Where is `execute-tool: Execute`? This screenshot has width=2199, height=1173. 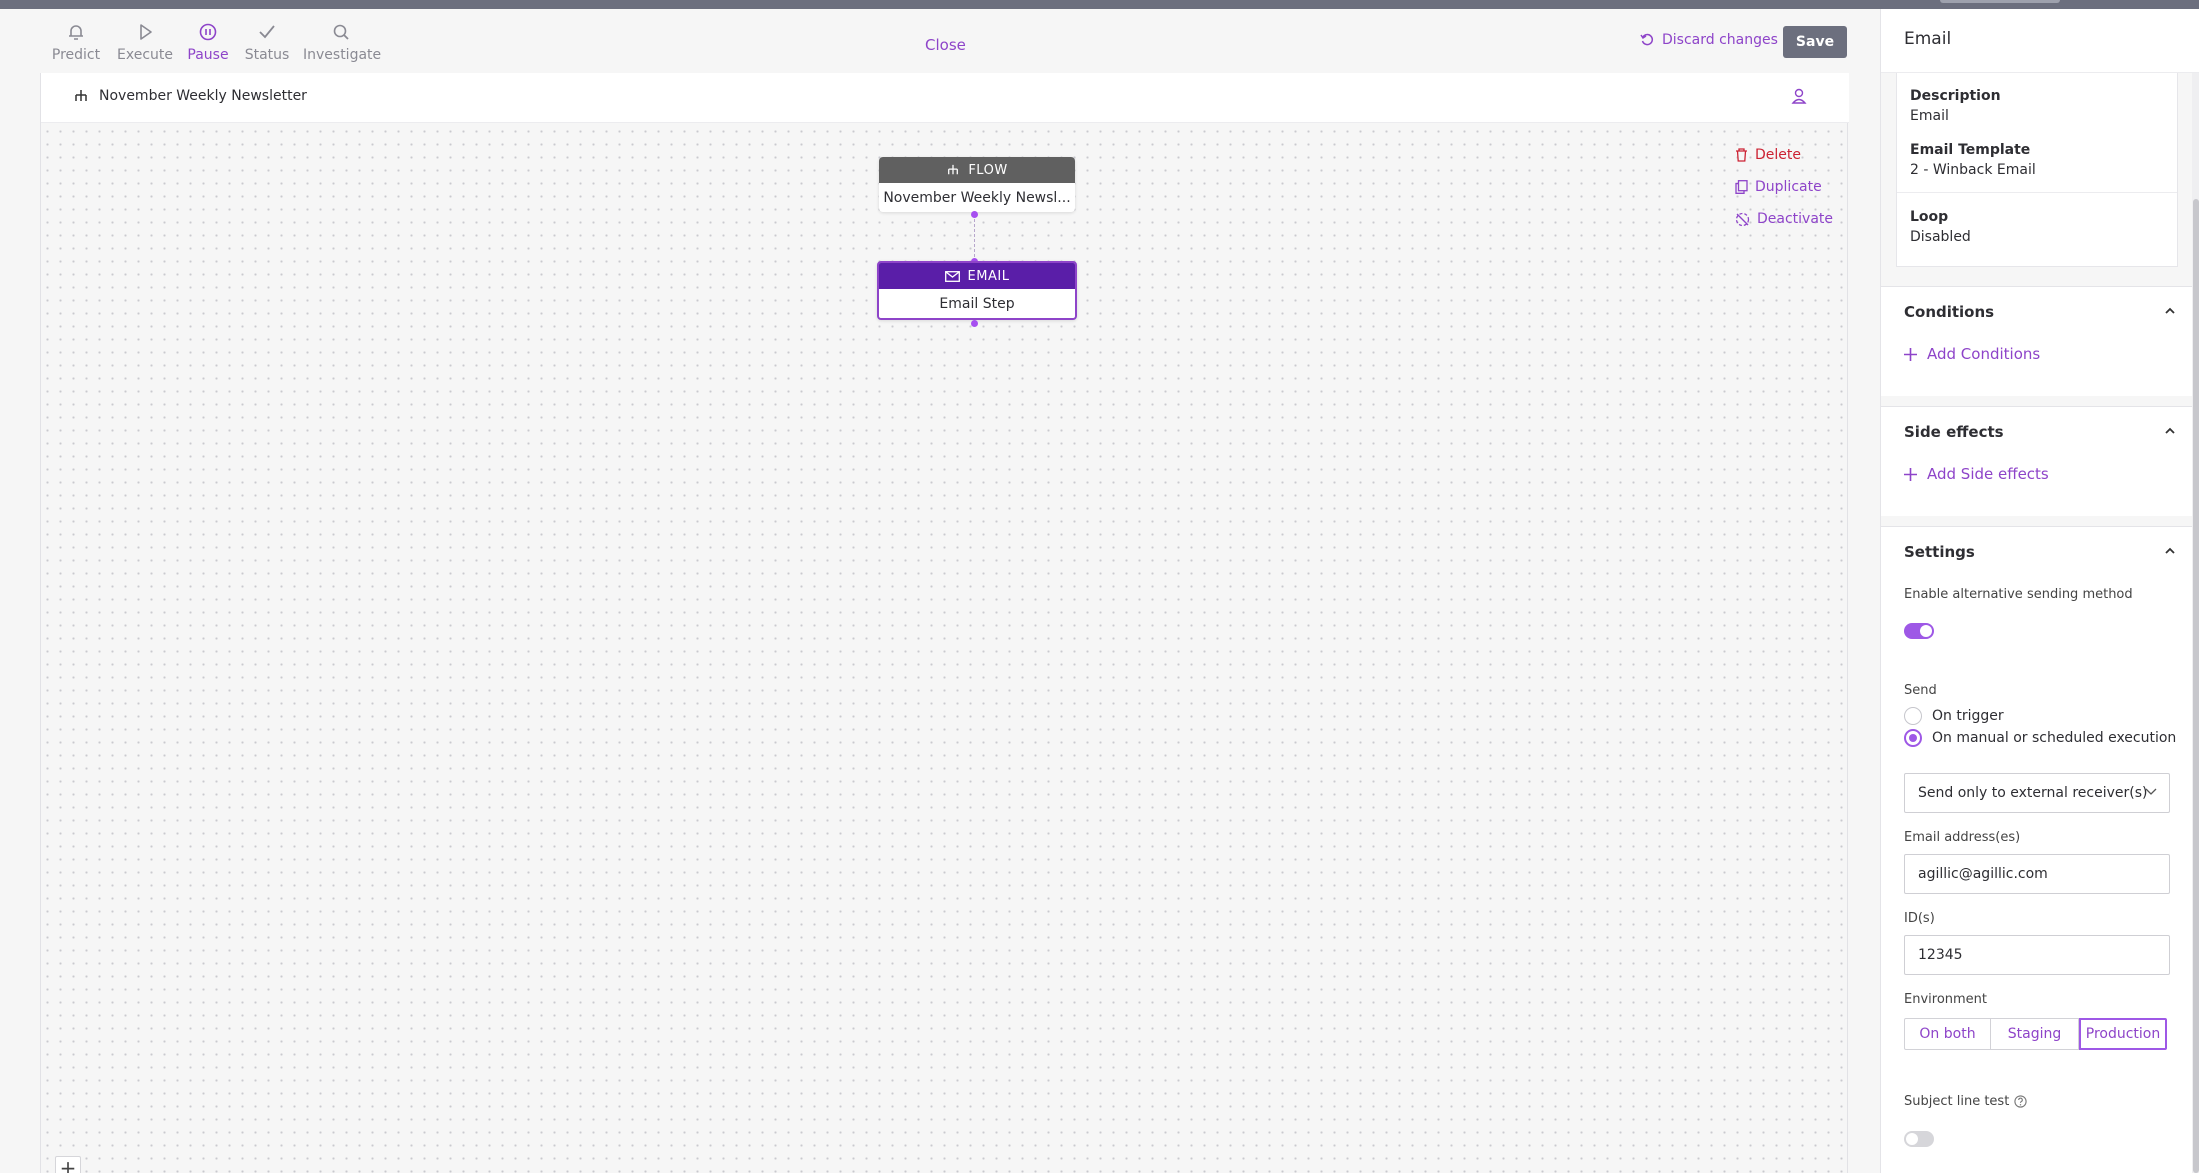
execute-tool: Execute is located at coordinates (145, 42).